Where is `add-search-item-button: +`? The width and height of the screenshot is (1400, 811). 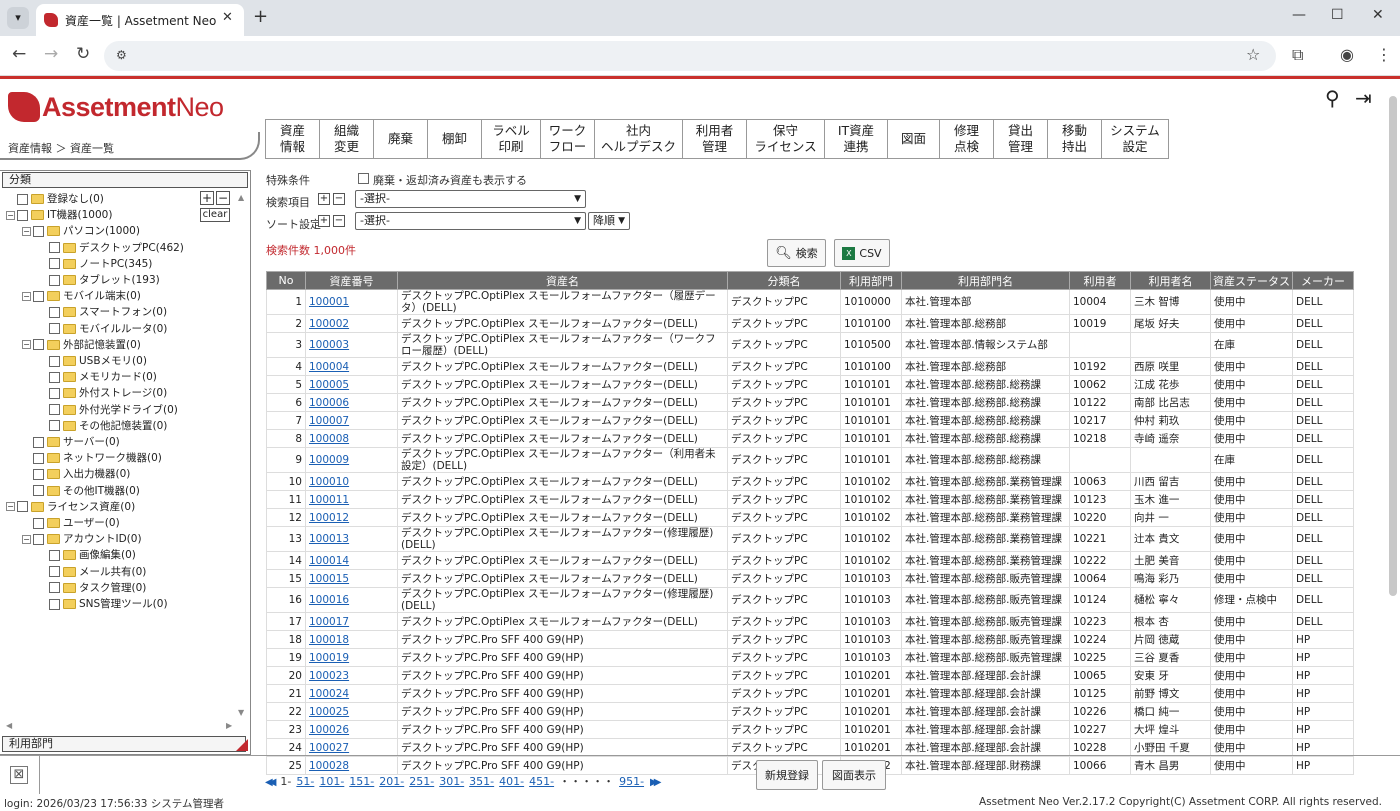 add-search-item-button: + is located at coordinates (324, 199).